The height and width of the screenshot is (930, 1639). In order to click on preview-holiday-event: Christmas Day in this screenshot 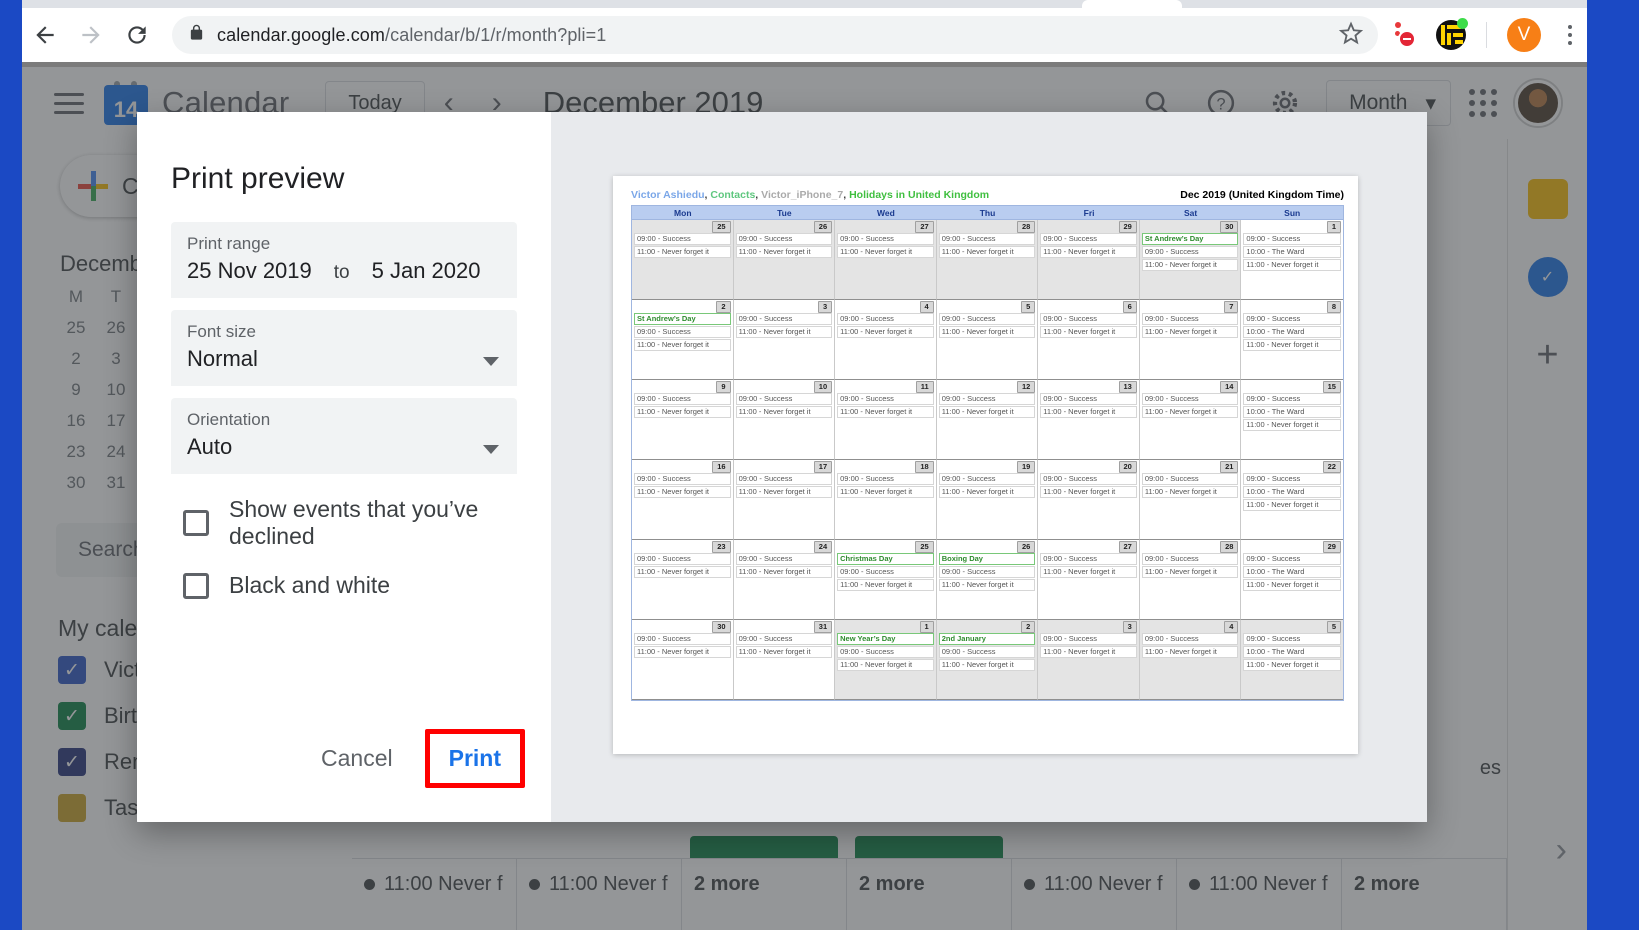, I will do `click(885, 559)`.